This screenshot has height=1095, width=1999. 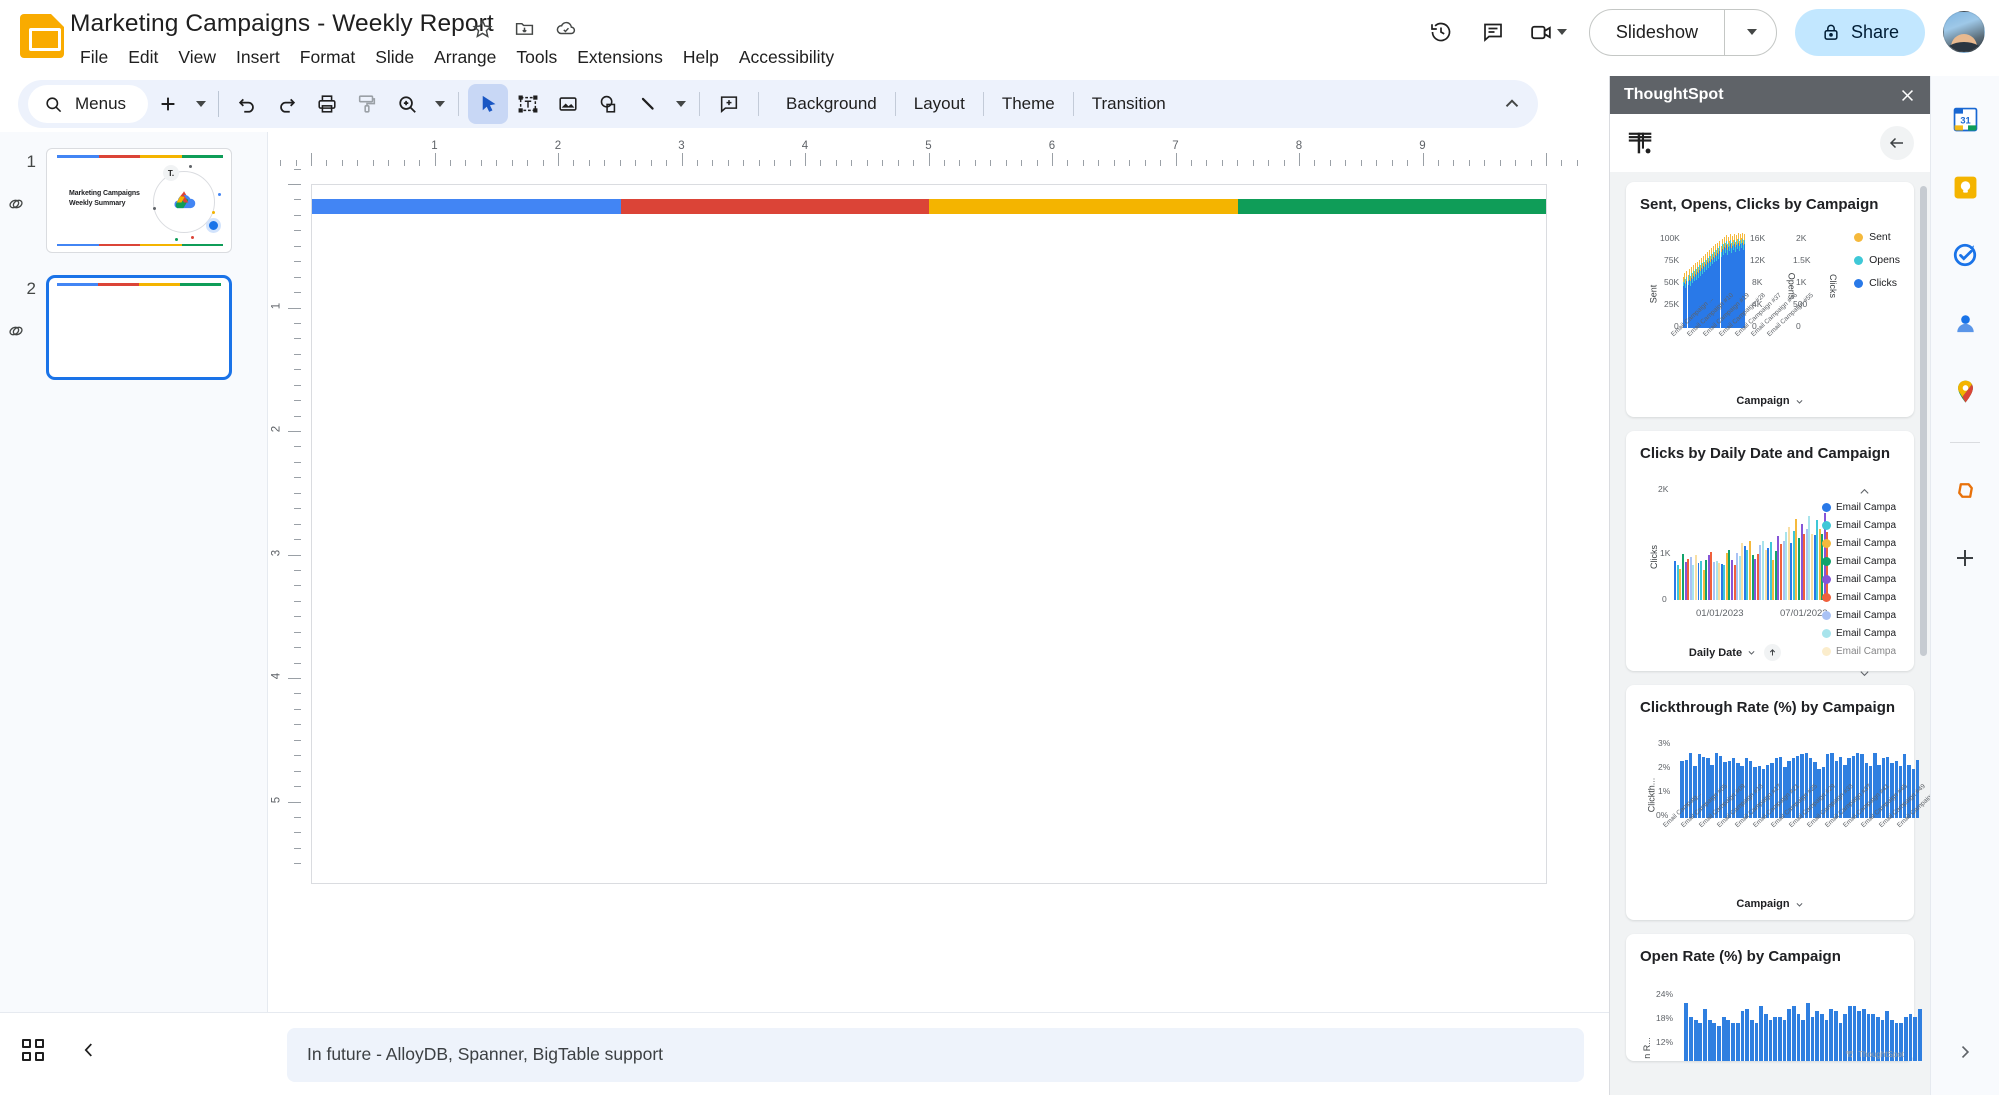 What do you see at coordinates (1028, 104) in the screenshot?
I see `theme-button: Theme` at bounding box center [1028, 104].